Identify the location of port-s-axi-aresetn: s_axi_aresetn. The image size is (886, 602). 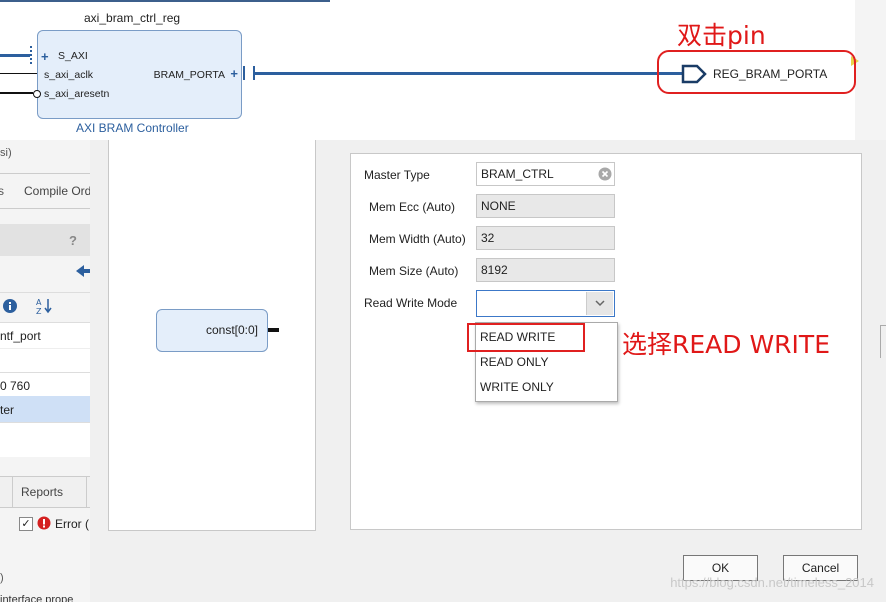
(77, 94).